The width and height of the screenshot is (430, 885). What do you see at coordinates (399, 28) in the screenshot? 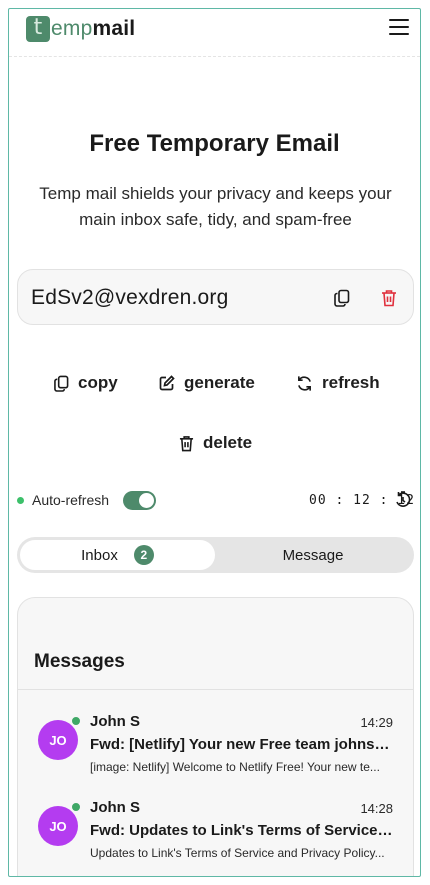
I see `hamburger-menu-icon` at bounding box center [399, 28].